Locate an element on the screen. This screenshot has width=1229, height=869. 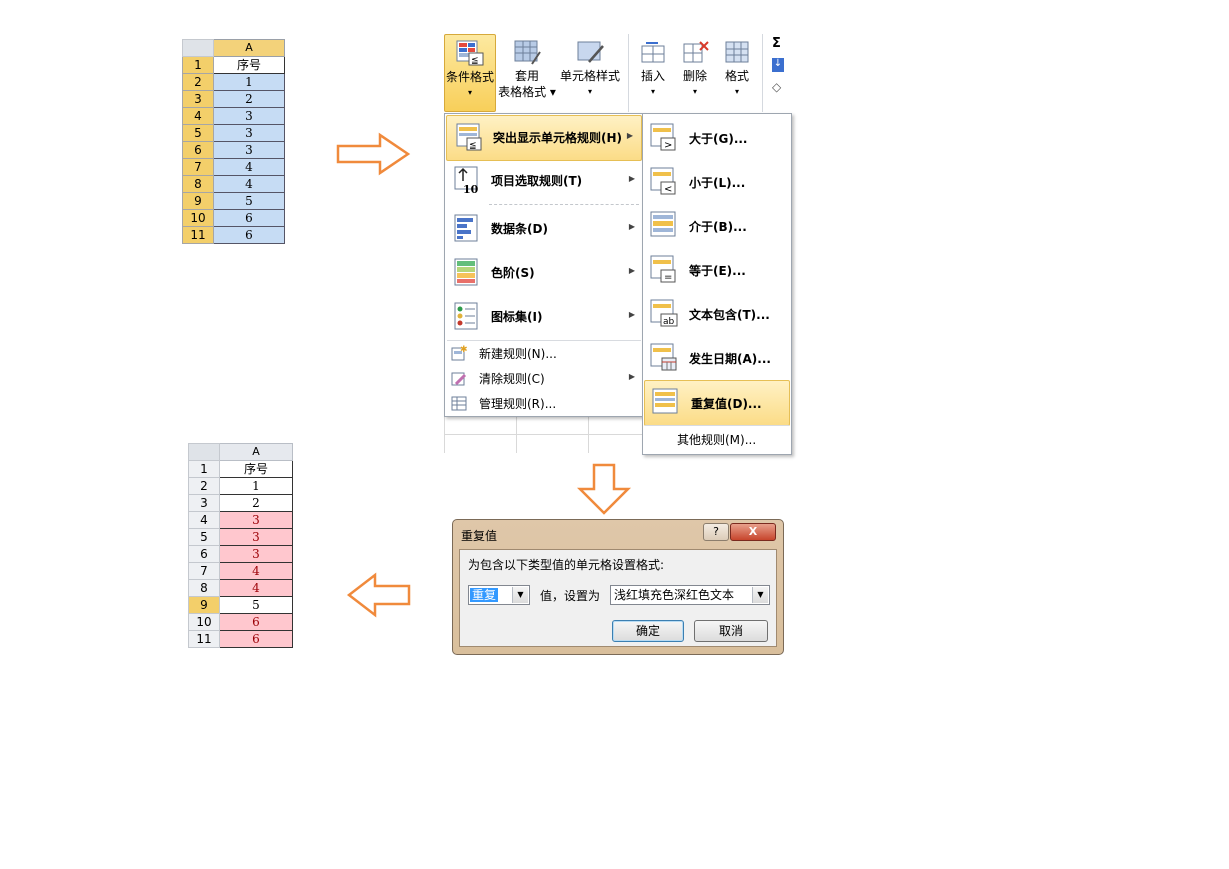
less-than-icon: < is located at coordinates (664, 181).